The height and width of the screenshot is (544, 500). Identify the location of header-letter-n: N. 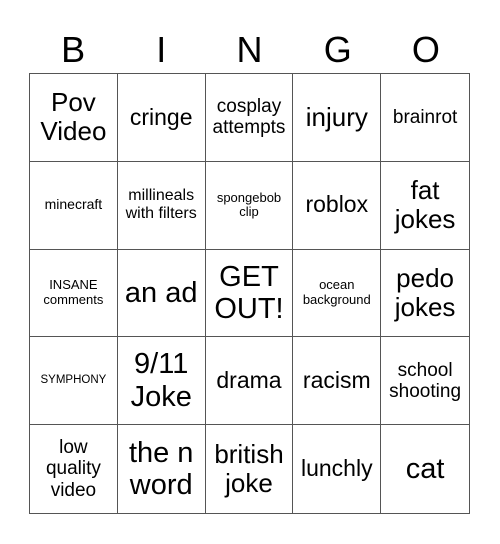
(249, 49).